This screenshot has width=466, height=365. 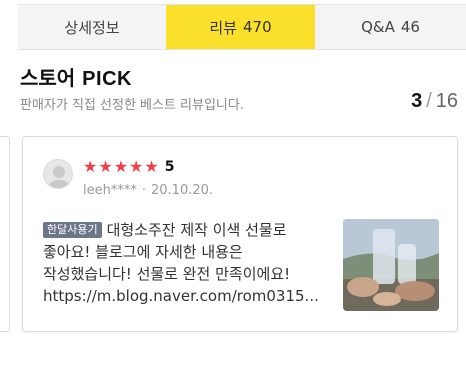 What do you see at coordinates (5, 234) in the screenshot?
I see `previous-review-card` at bounding box center [5, 234].